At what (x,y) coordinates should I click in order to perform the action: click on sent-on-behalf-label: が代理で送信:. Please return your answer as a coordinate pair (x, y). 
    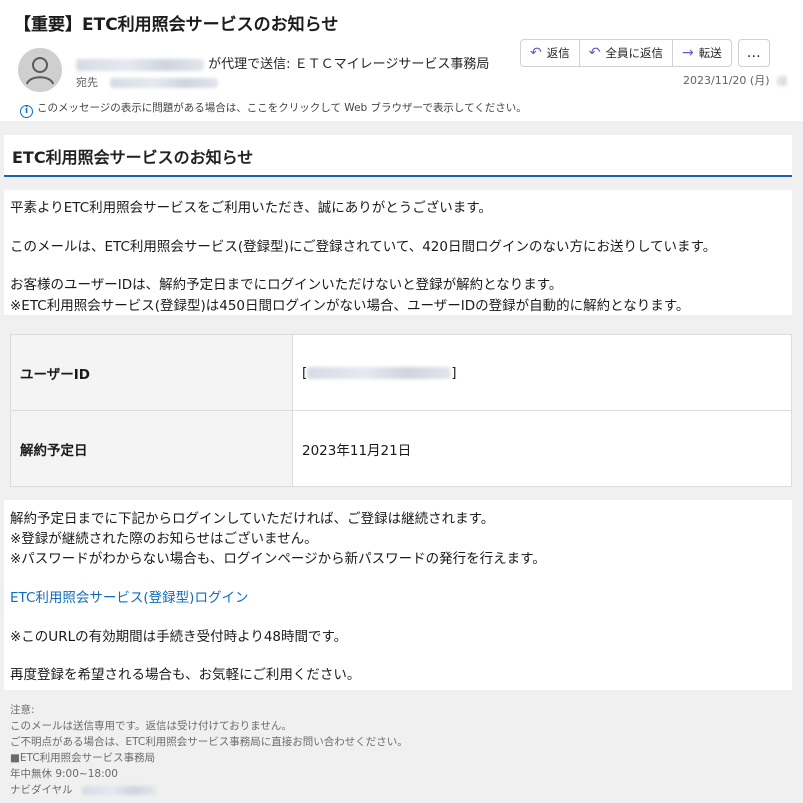
    Looking at the image, I should click on (249, 64).